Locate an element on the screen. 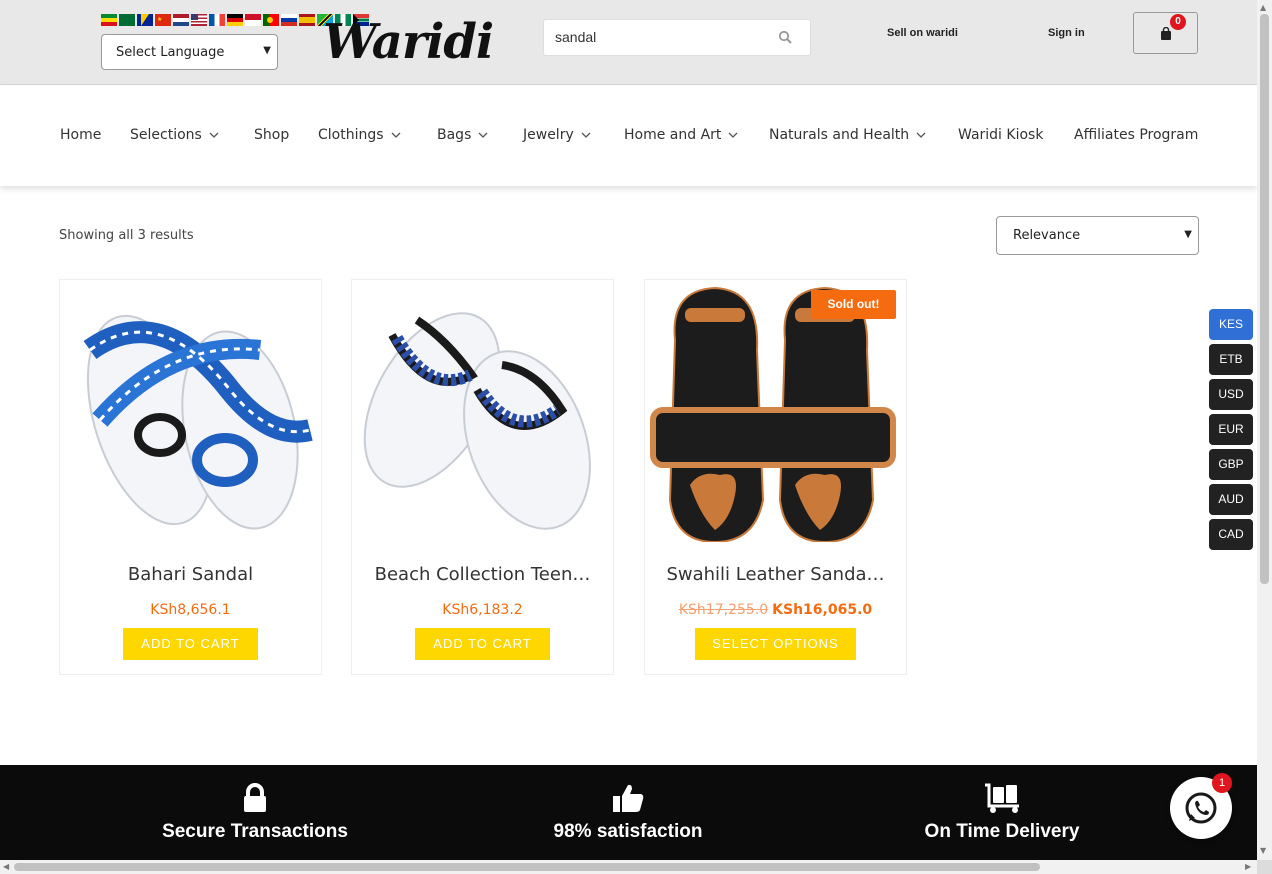 This screenshot has width=1272, height=874. flag-spanish-icon is located at coordinates (307, 20).